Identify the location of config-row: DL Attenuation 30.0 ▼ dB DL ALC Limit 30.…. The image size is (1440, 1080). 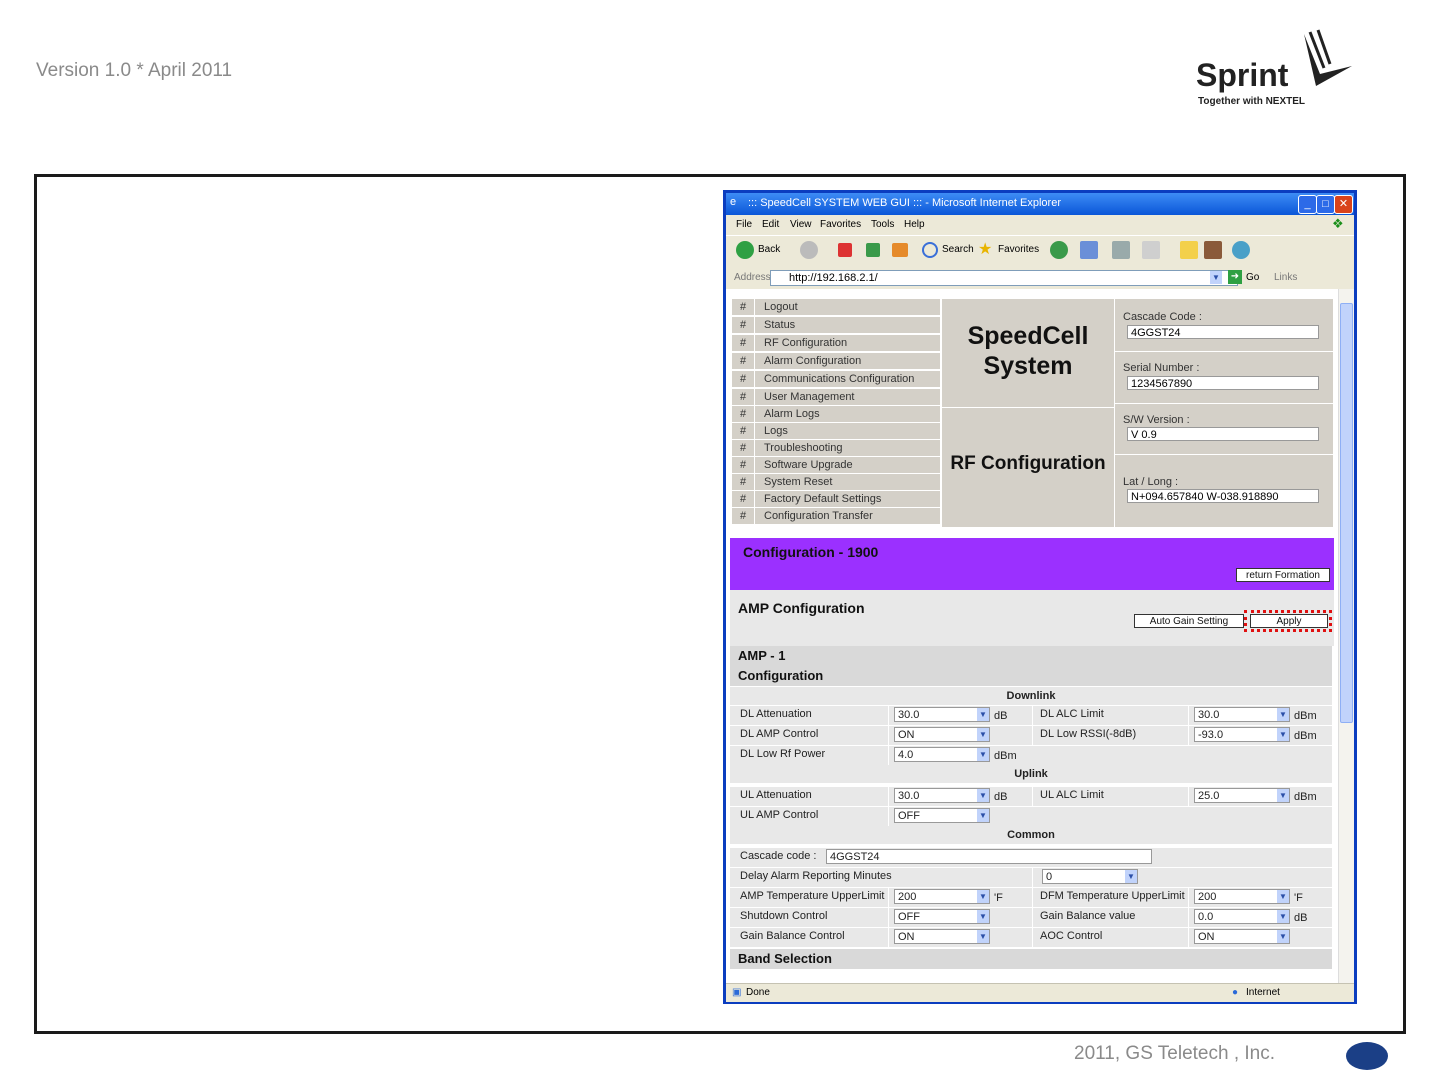
(1031, 715).